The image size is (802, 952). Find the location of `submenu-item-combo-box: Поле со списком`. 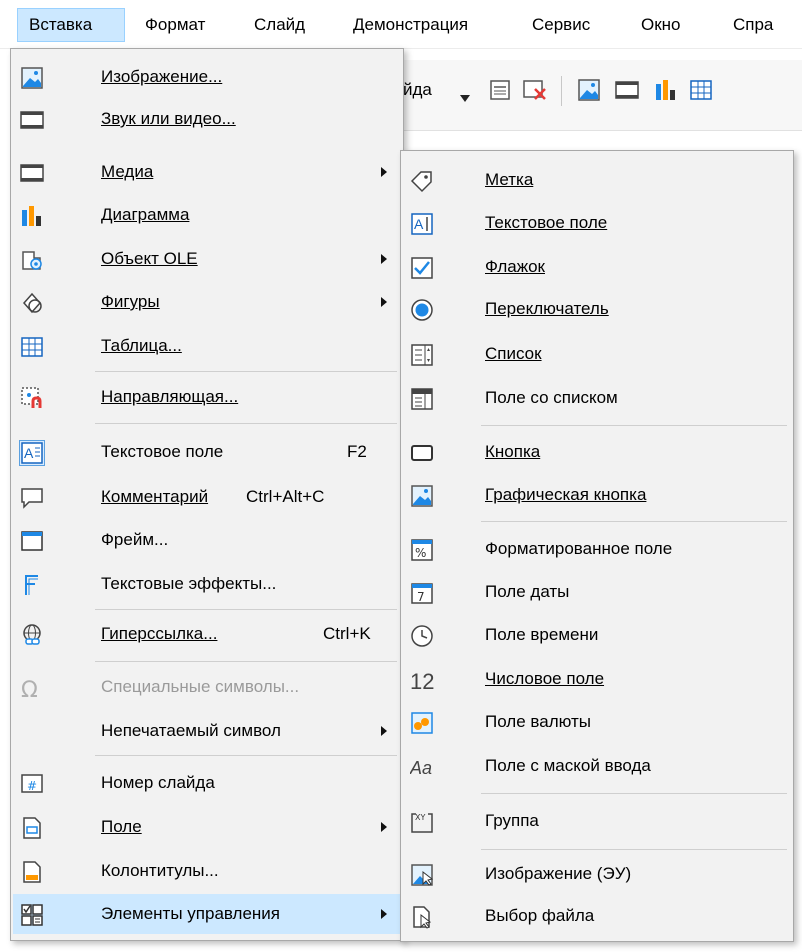

submenu-item-combo-box: Поле со списком is located at coordinates (597, 398).